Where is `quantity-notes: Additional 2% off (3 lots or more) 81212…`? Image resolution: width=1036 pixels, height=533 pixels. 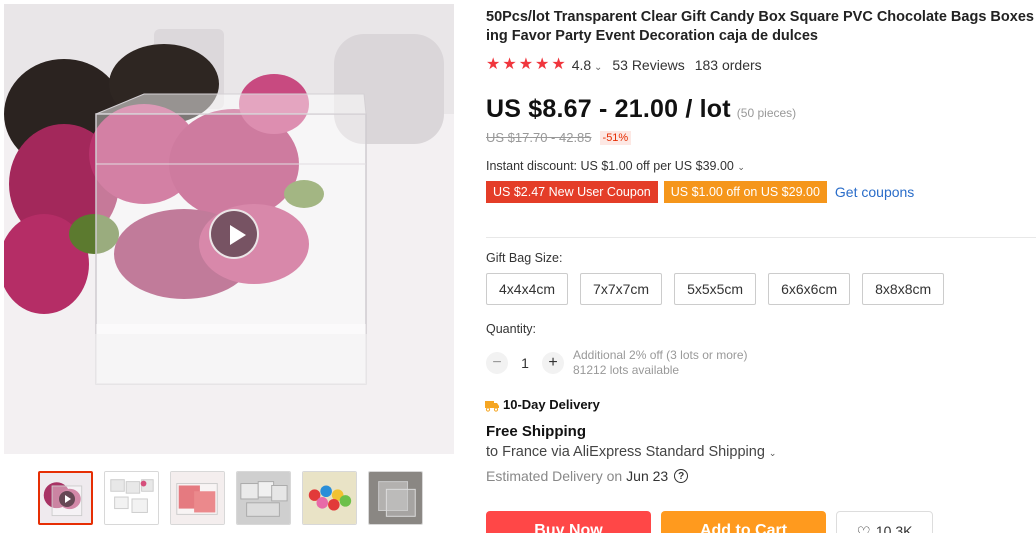 quantity-notes: Additional 2% off (3 lots or more) 81212… is located at coordinates (660, 363).